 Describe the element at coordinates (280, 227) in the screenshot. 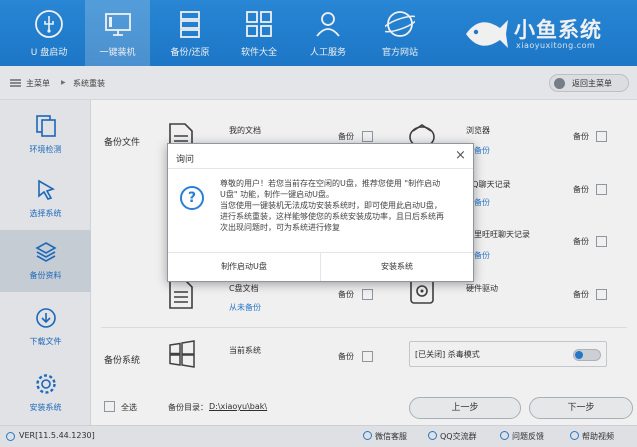

I see `dialog-message-line: 次出现问题时，可为系统进行修复` at that location.